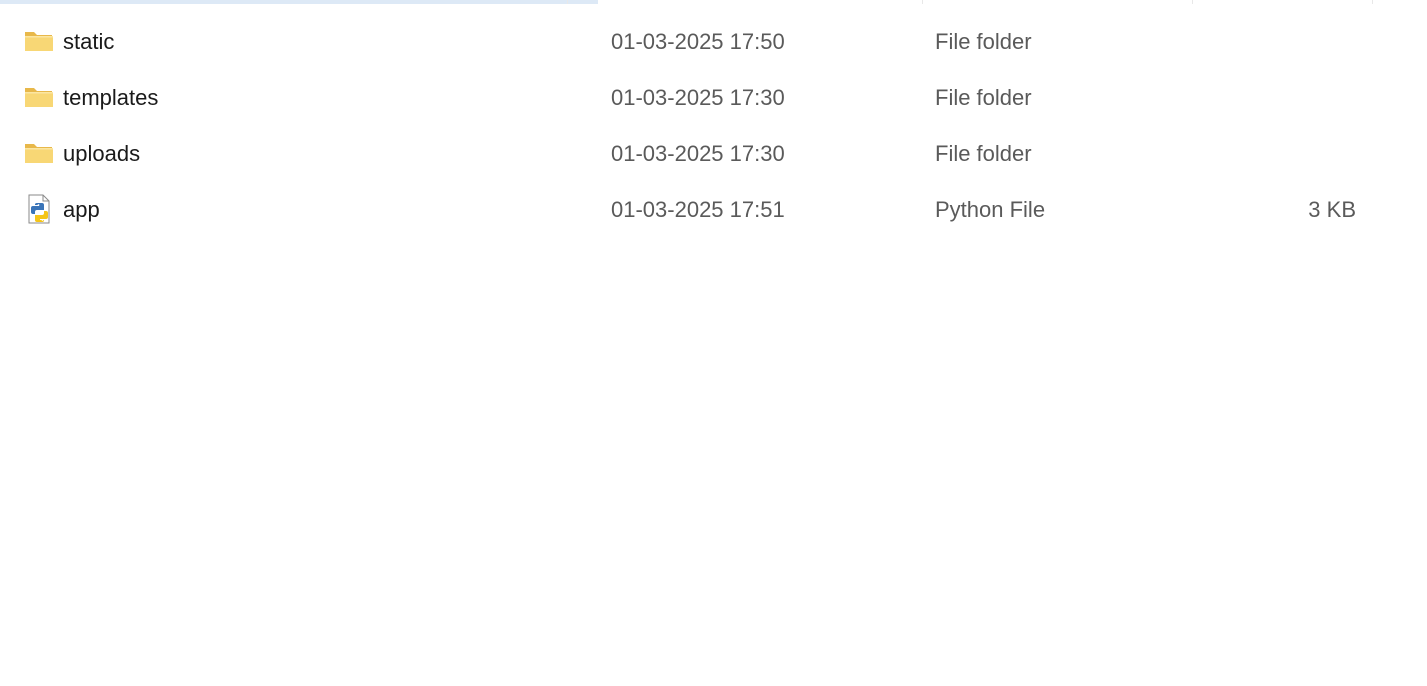 Image resolution: width=1427 pixels, height=686 pixels. I want to click on python-file-icon, so click(39, 209).